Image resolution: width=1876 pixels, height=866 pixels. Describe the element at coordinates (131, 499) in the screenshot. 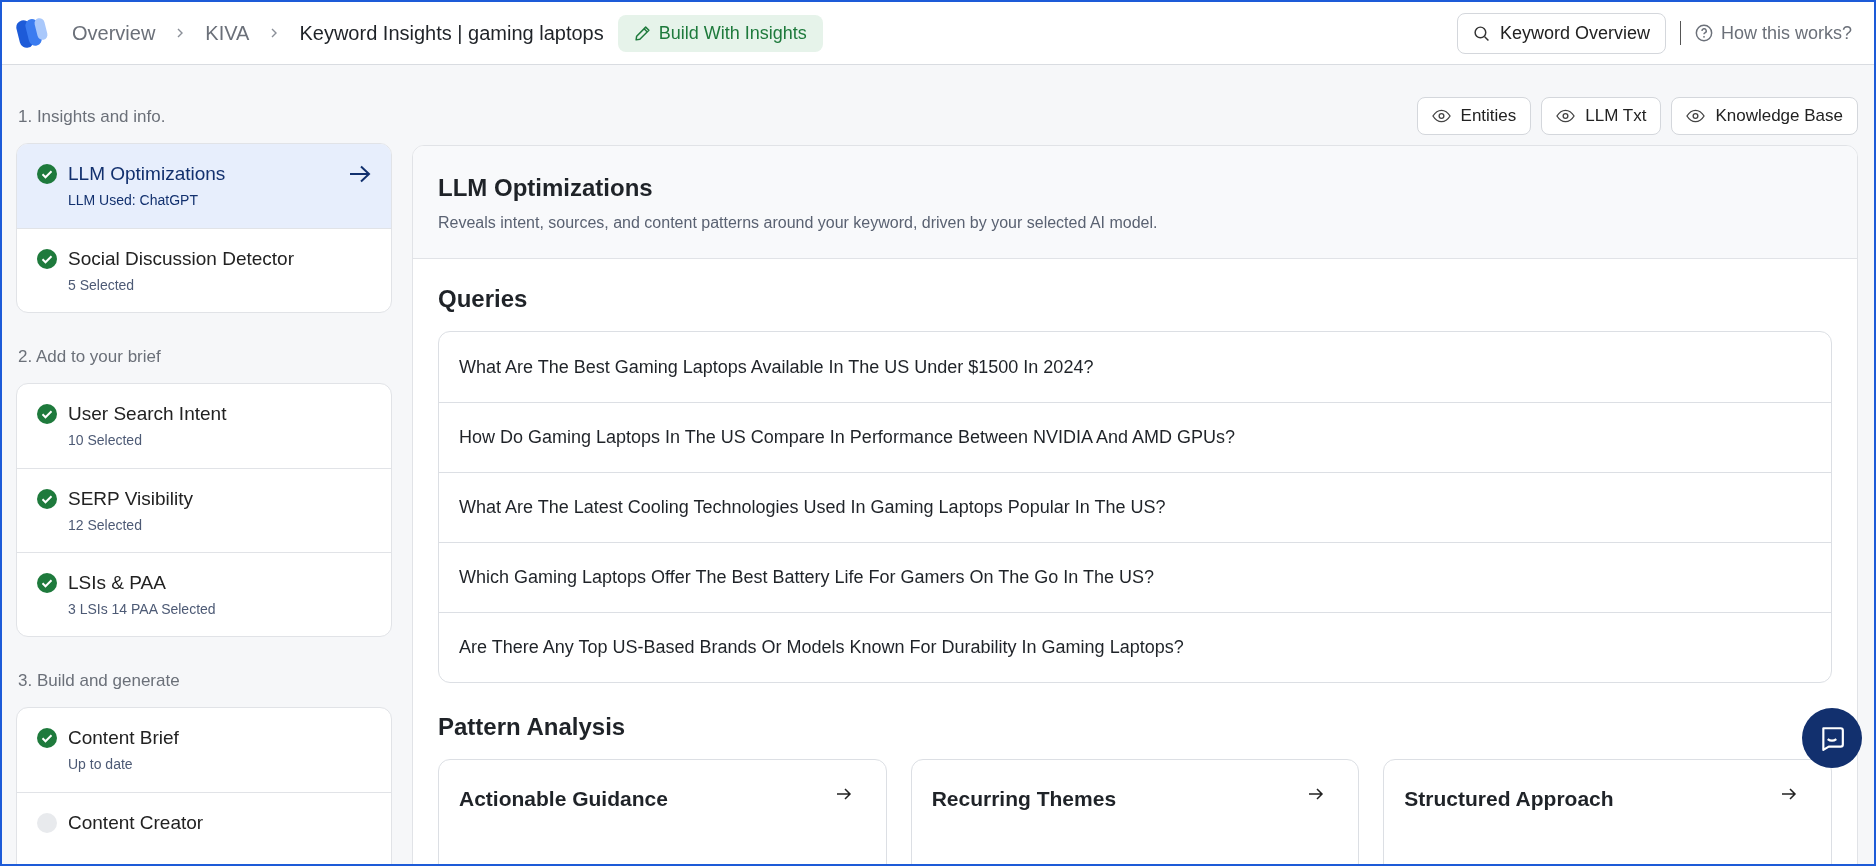

I see `step-title: SERP Visibility` at that location.